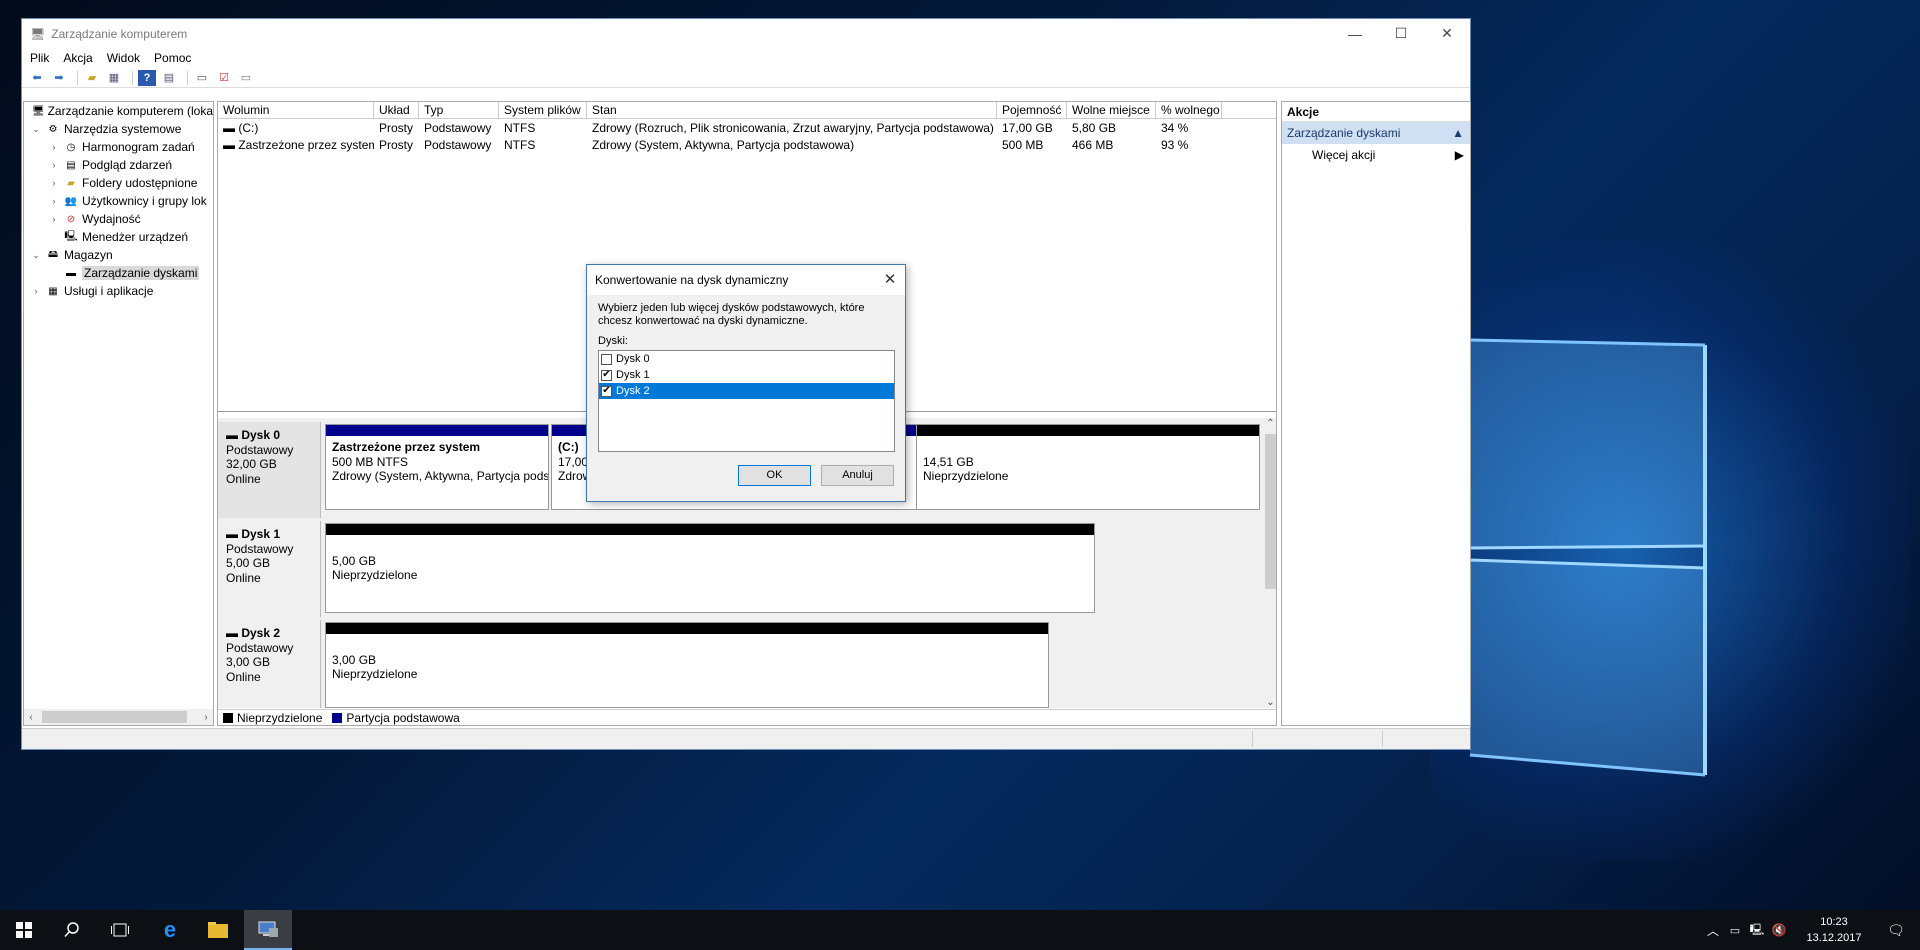 This screenshot has width=1920, height=950. What do you see at coordinates (118, 273) in the screenshot?
I see `tree-disk-management: ▬ Zarządzanie dyskami` at bounding box center [118, 273].